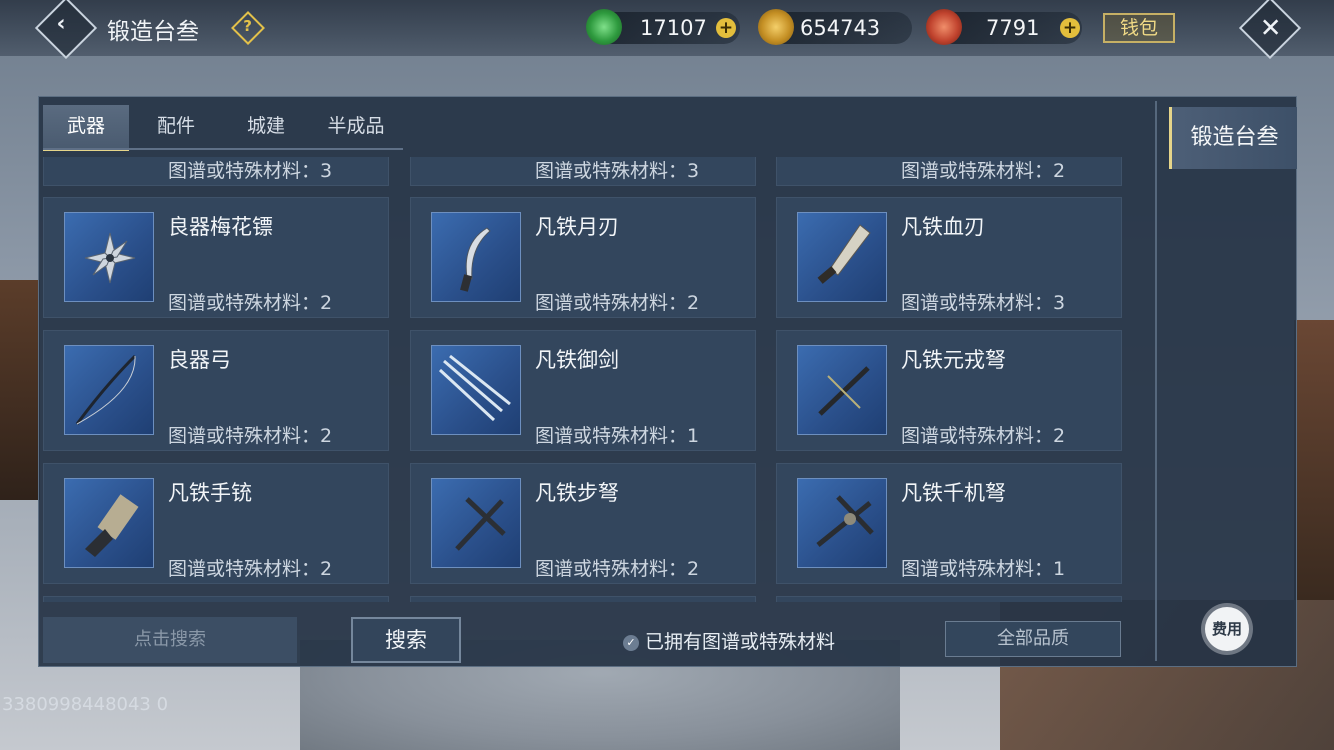  Describe the element at coordinates (726, 28) in the screenshot. I see `add-jade-button: +` at that location.